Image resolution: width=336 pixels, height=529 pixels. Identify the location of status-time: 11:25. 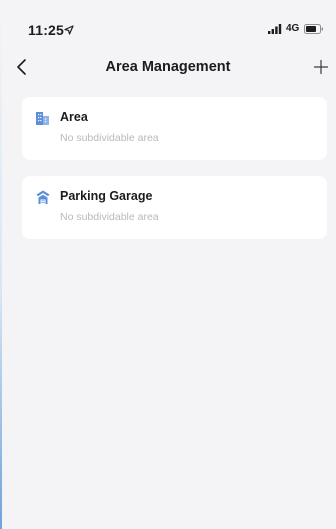
(46, 30).